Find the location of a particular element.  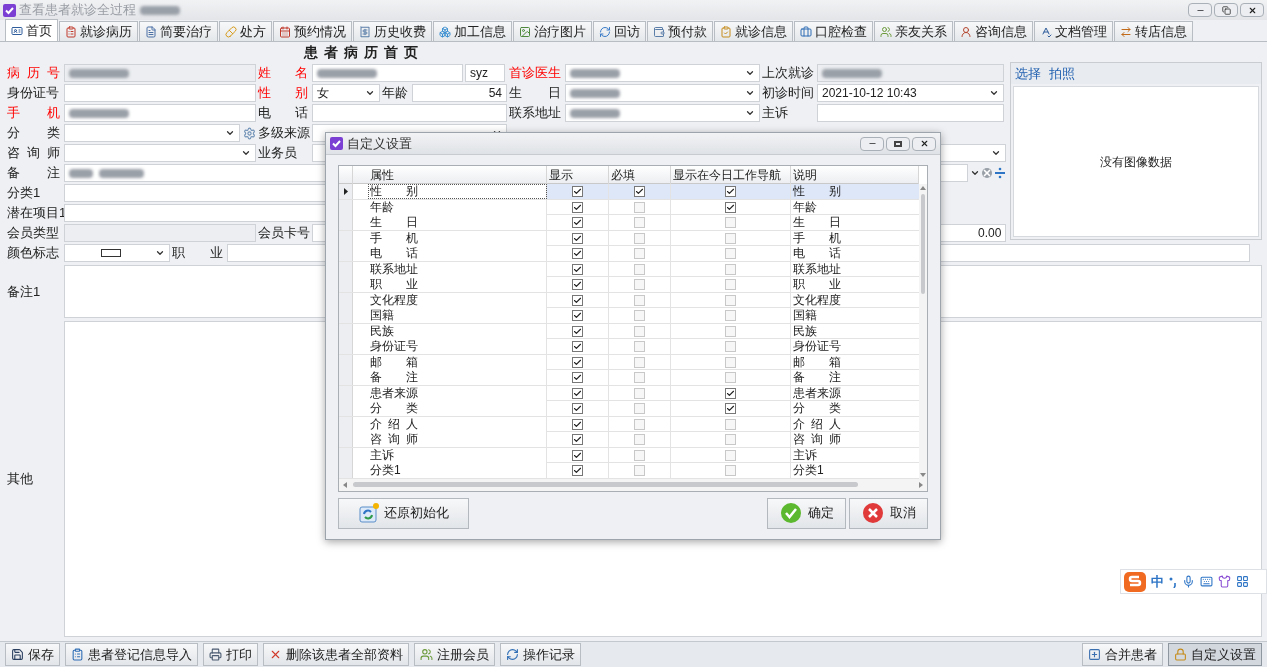

window-title: 查看患者就诊全过程 is located at coordinates (77, 10).